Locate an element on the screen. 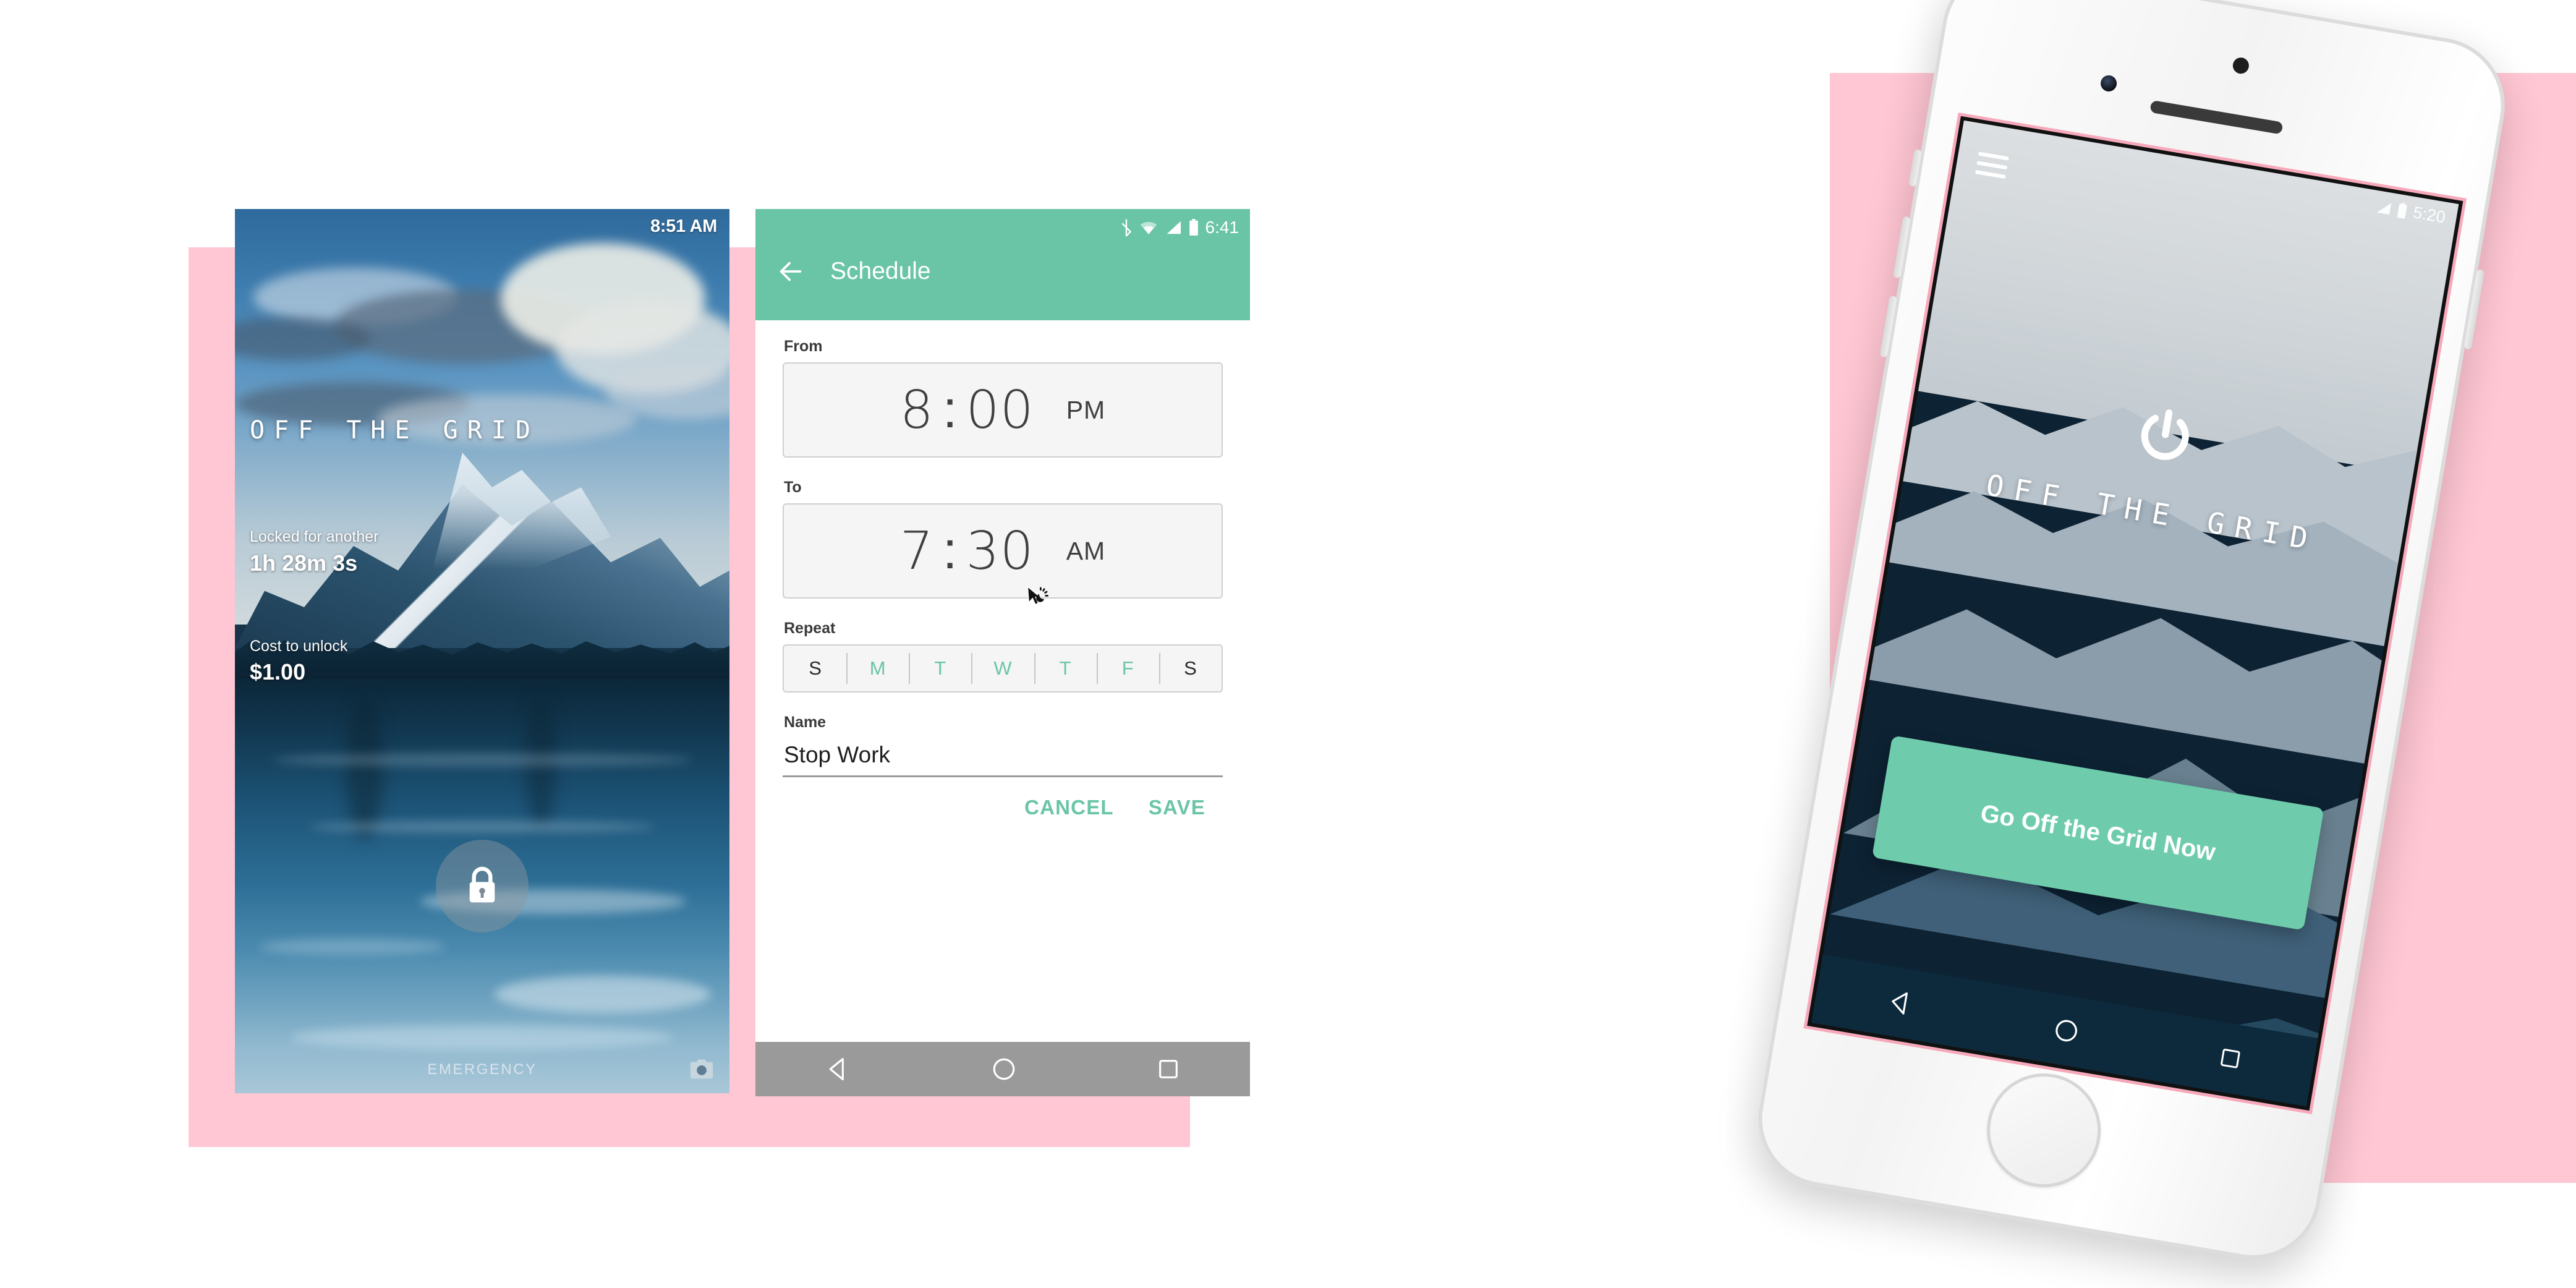  from-hour: 8 is located at coordinates (917, 410).